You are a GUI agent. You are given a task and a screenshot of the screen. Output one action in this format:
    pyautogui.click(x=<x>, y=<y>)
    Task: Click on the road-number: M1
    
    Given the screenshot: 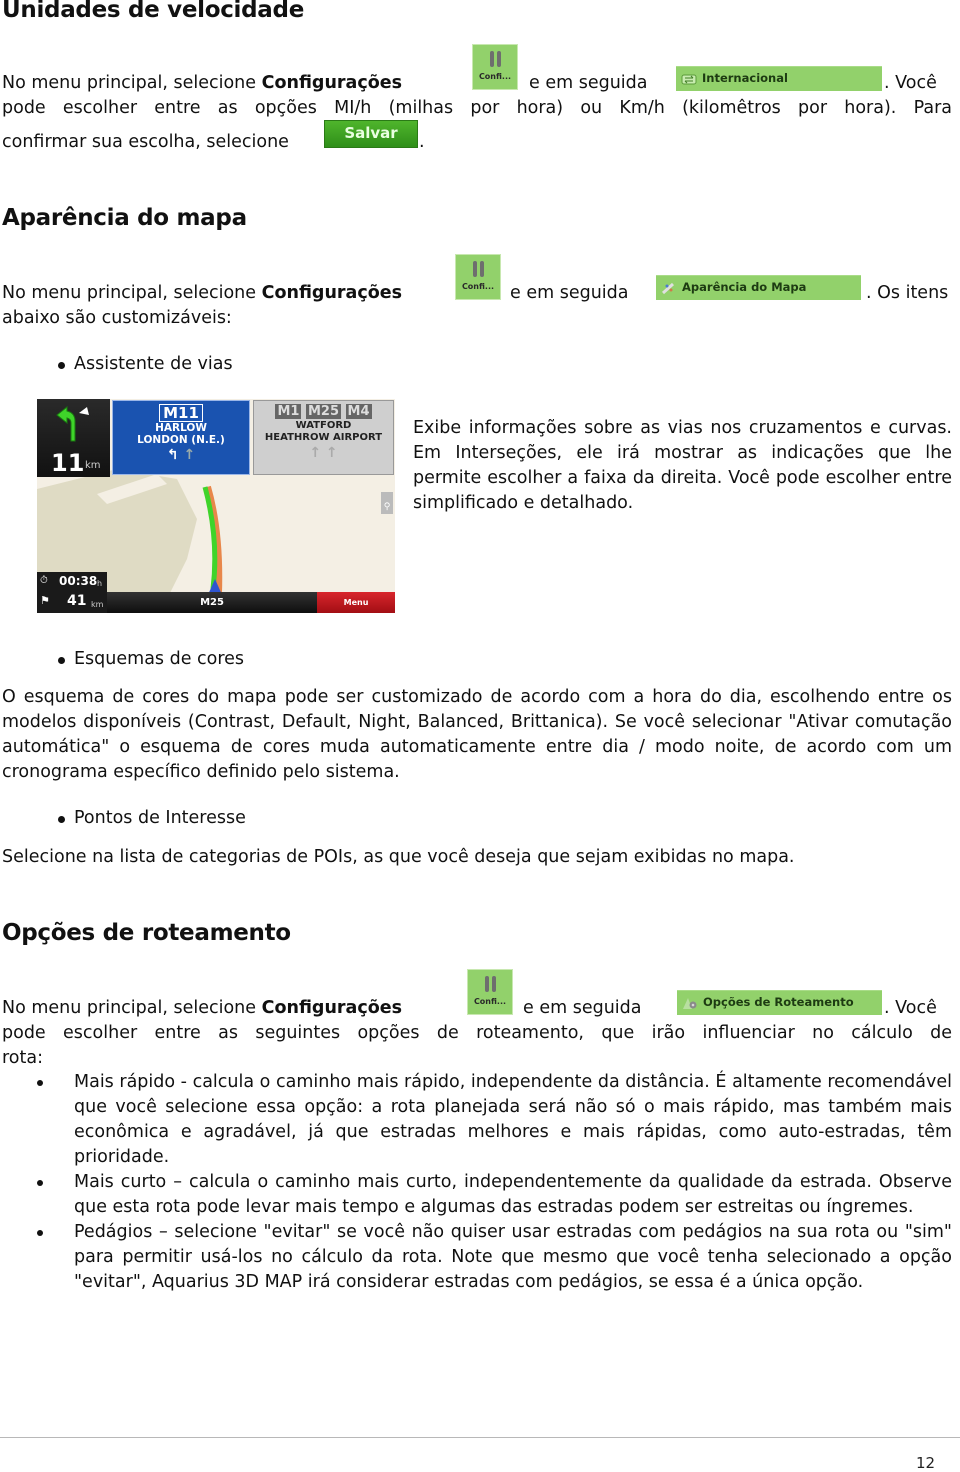 What is the action you would take?
    pyautogui.click(x=288, y=411)
    